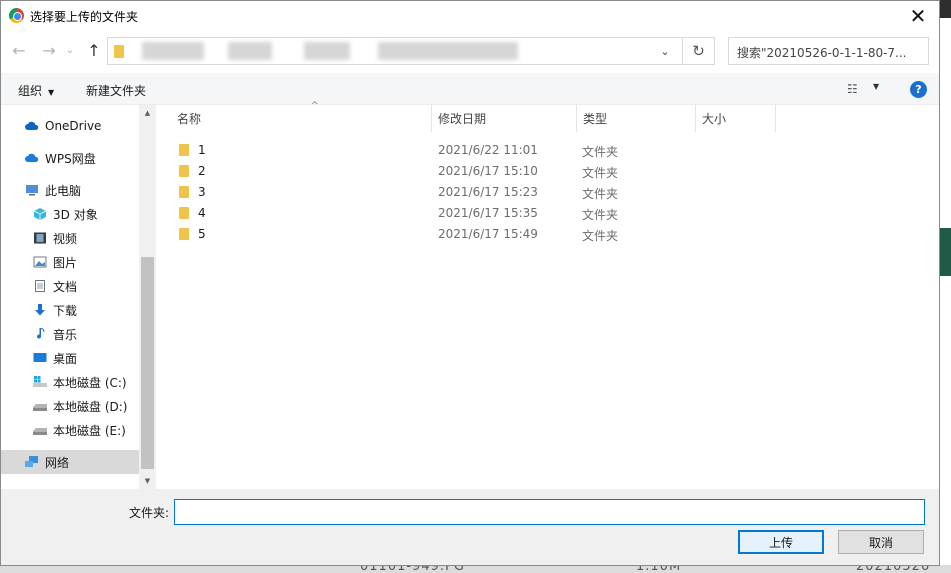 The image size is (951, 573). I want to click on sidebar-item-label: 下载, so click(65, 310).